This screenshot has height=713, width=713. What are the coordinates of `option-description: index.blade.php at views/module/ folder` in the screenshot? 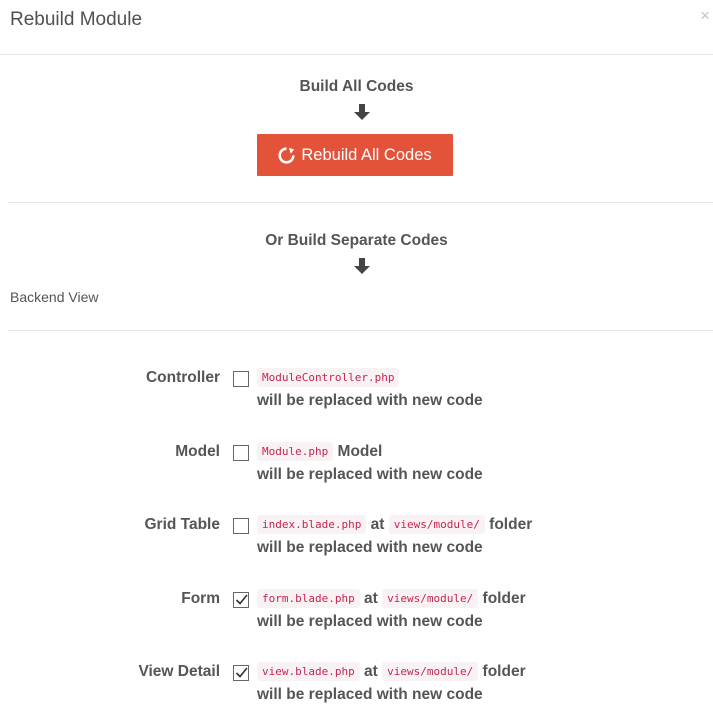 It's located at (395, 524).